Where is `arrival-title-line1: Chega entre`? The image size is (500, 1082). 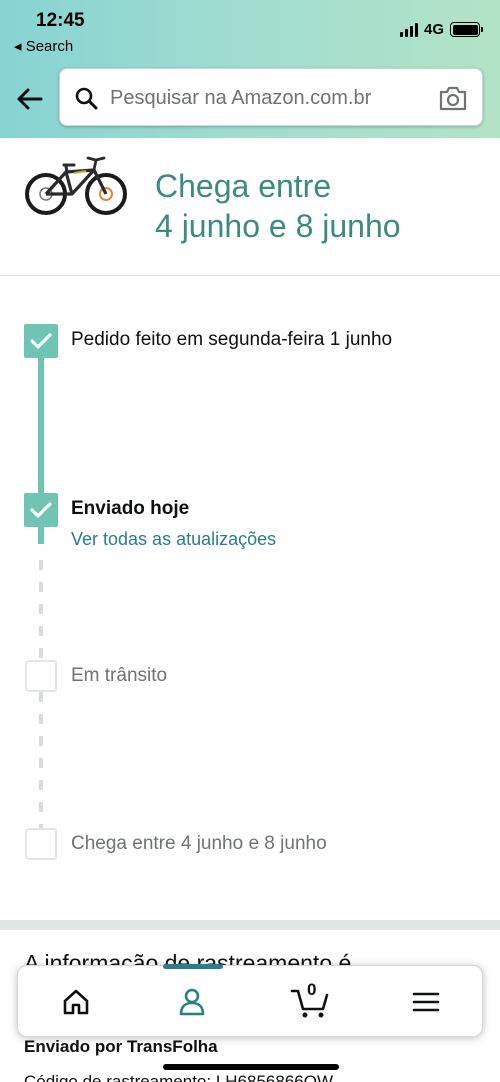 arrival-title-line1: Chega entre is located at coordinates (243, 186).